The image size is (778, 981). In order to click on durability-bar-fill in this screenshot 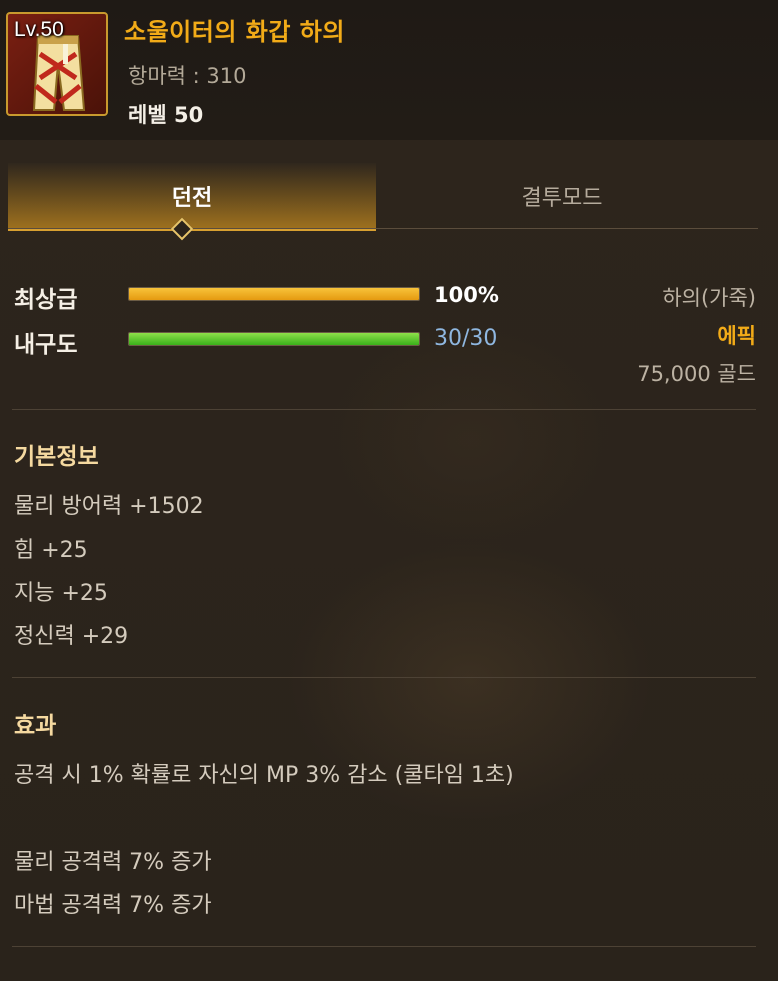, I will do `click(274, 339)`.